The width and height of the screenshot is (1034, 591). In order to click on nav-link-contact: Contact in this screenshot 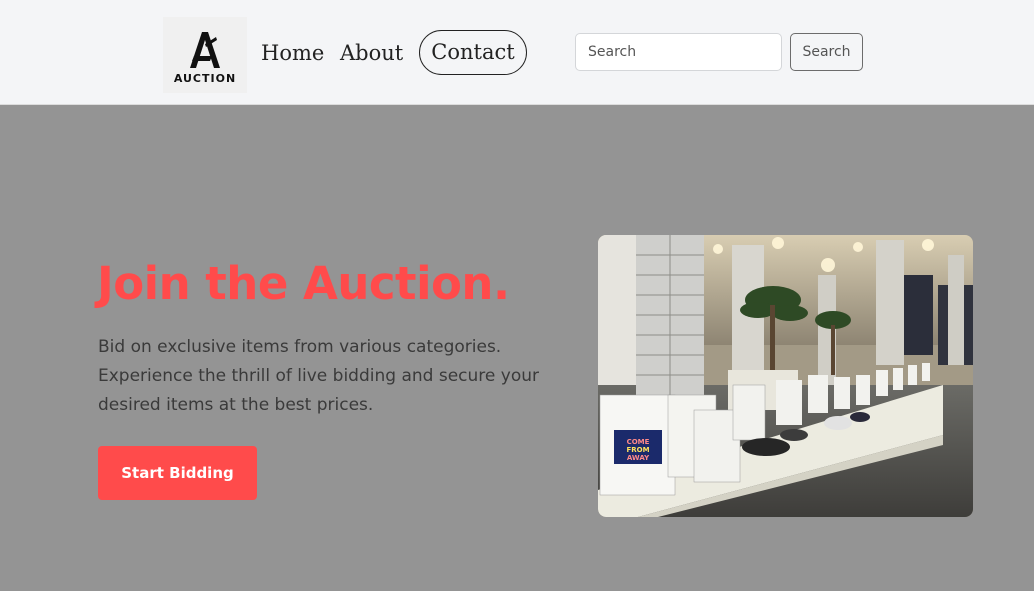, I will do `click(473, 52)`.